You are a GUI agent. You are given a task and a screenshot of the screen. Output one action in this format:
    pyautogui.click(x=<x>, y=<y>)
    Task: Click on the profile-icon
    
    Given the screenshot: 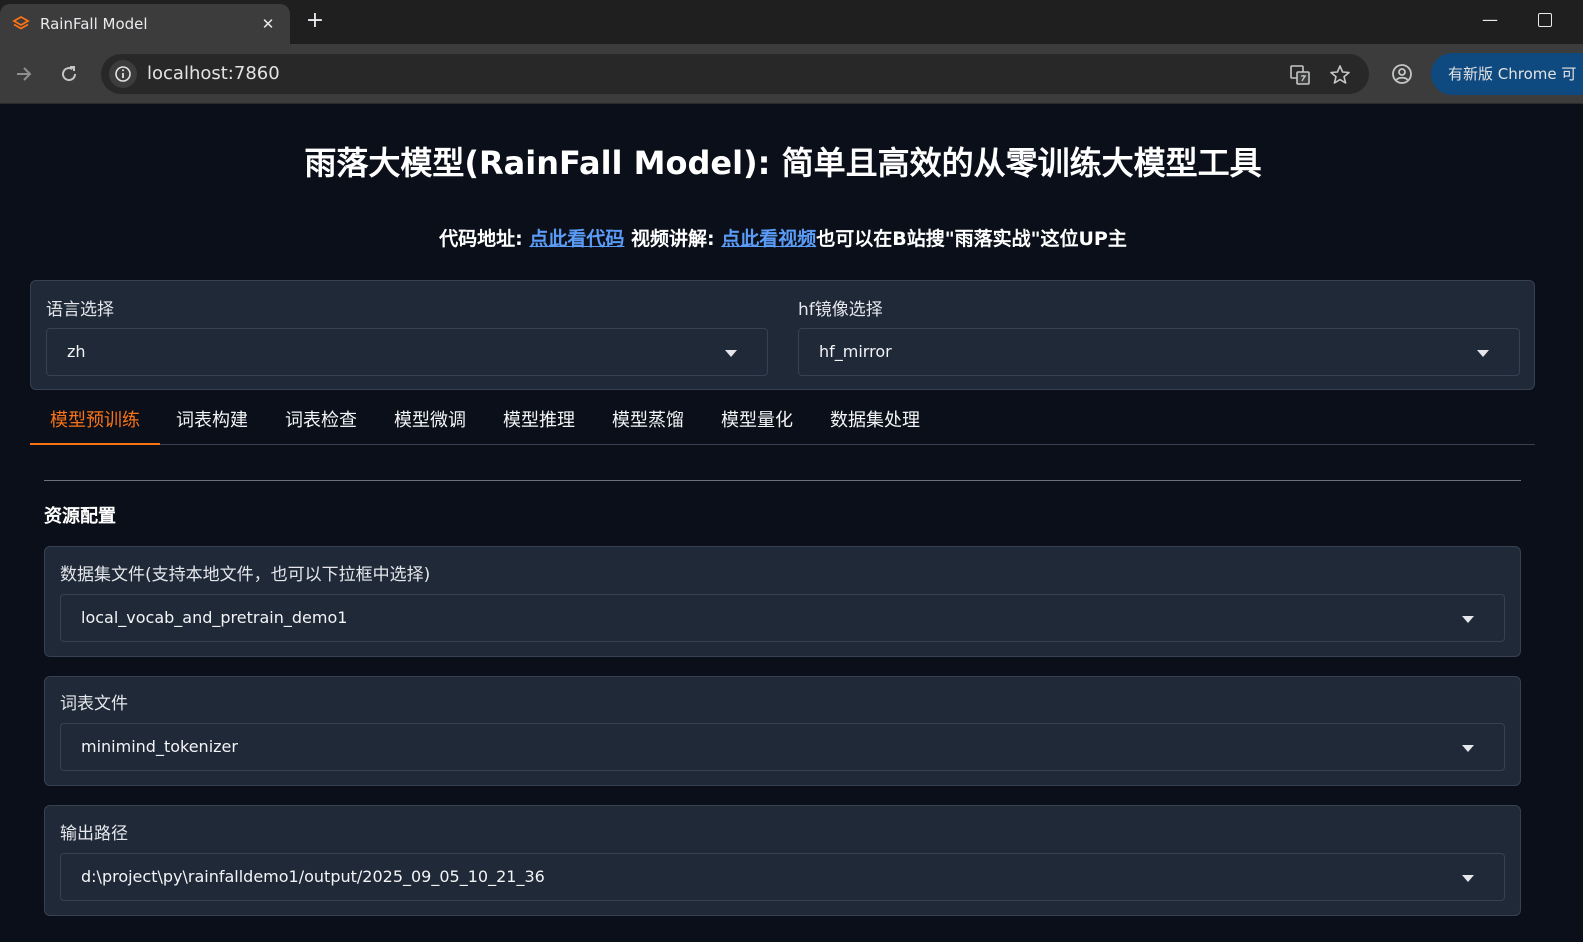 What is the action you would take?
    pyautogui.click(x=1402, y=74)
    